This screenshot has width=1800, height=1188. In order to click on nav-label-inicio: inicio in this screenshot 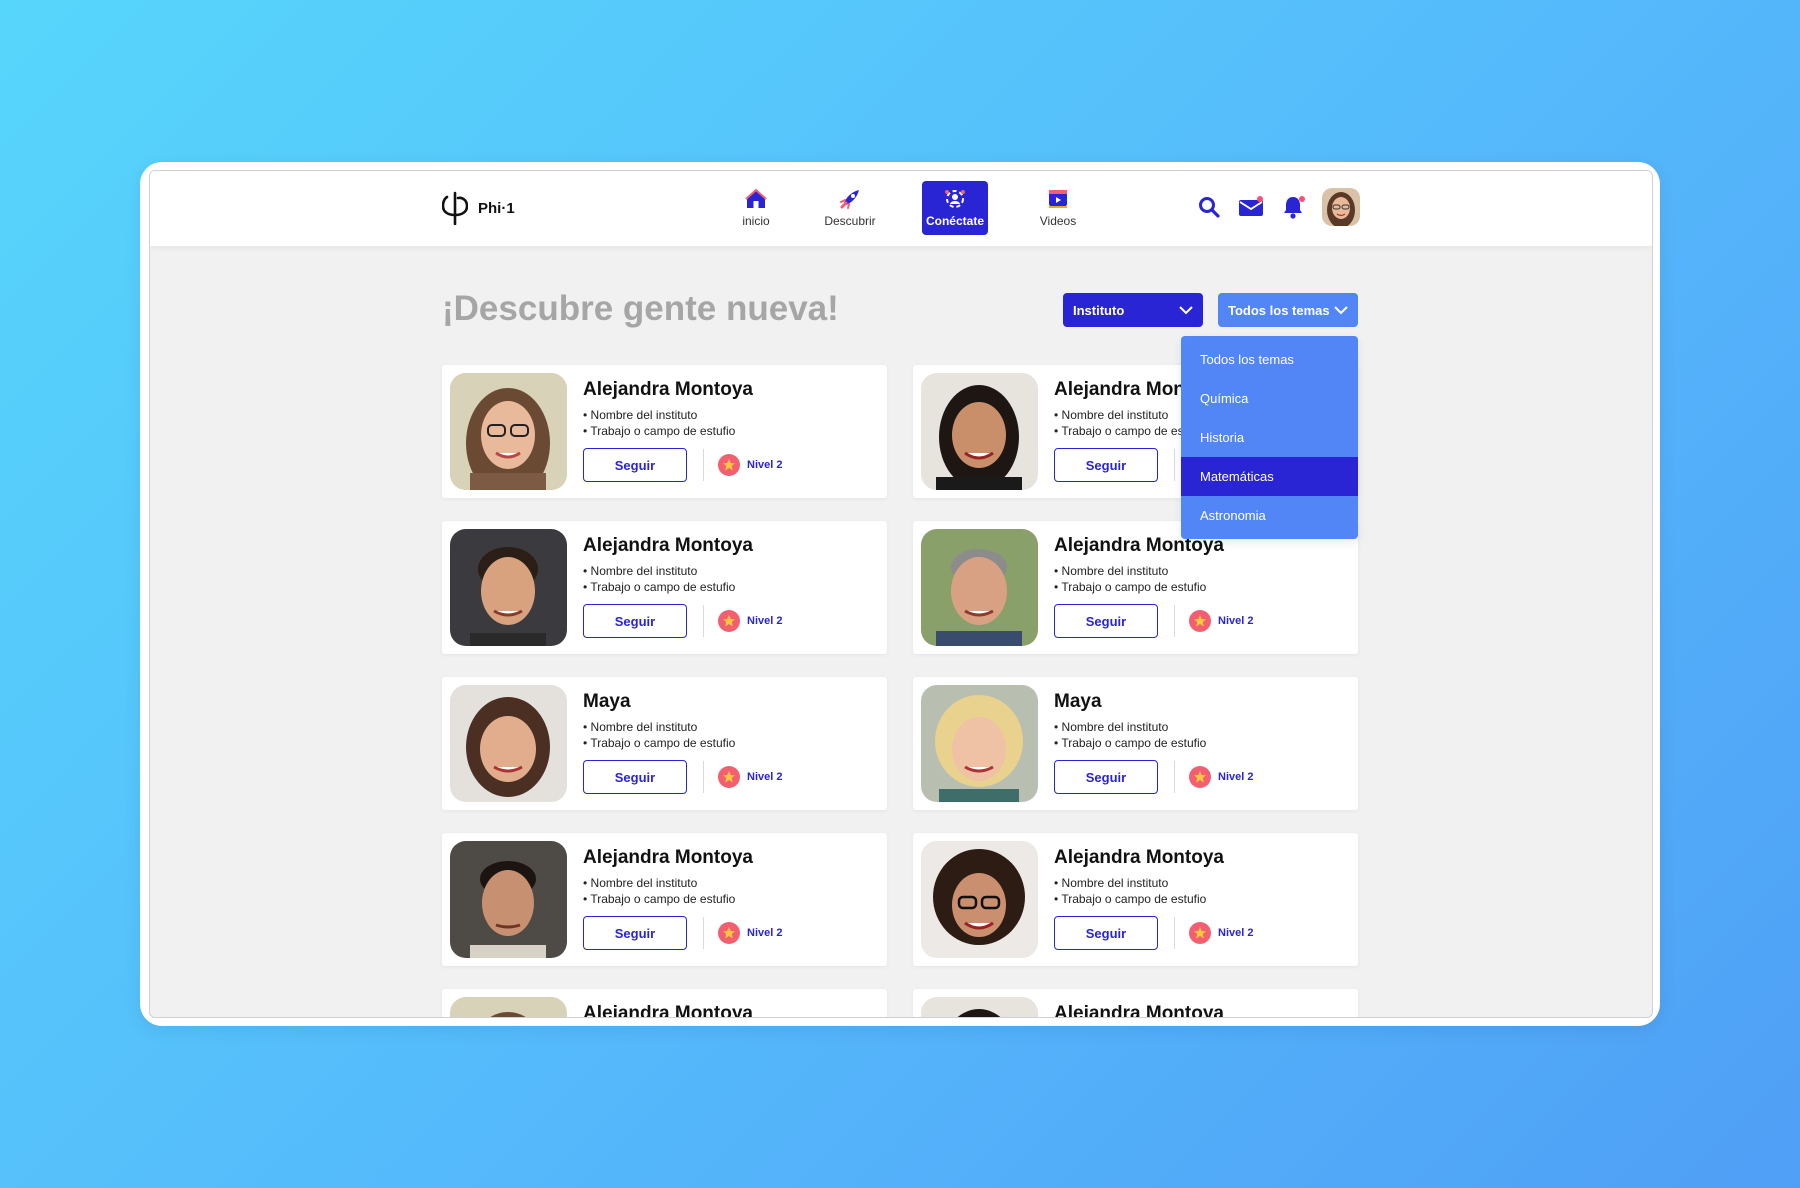, I will do `click(756, 221)`.